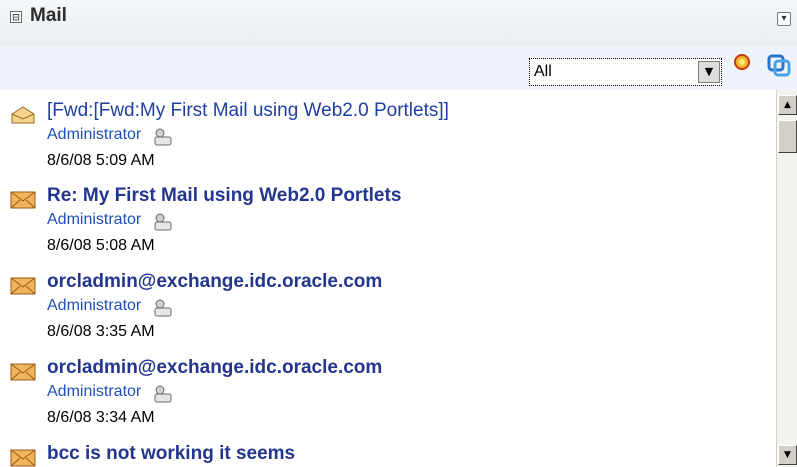 This screenshot has height=467, width=797. Describe the element at coordinates (779, 65) in the screenshot. I see `refresh-icon` at that location.